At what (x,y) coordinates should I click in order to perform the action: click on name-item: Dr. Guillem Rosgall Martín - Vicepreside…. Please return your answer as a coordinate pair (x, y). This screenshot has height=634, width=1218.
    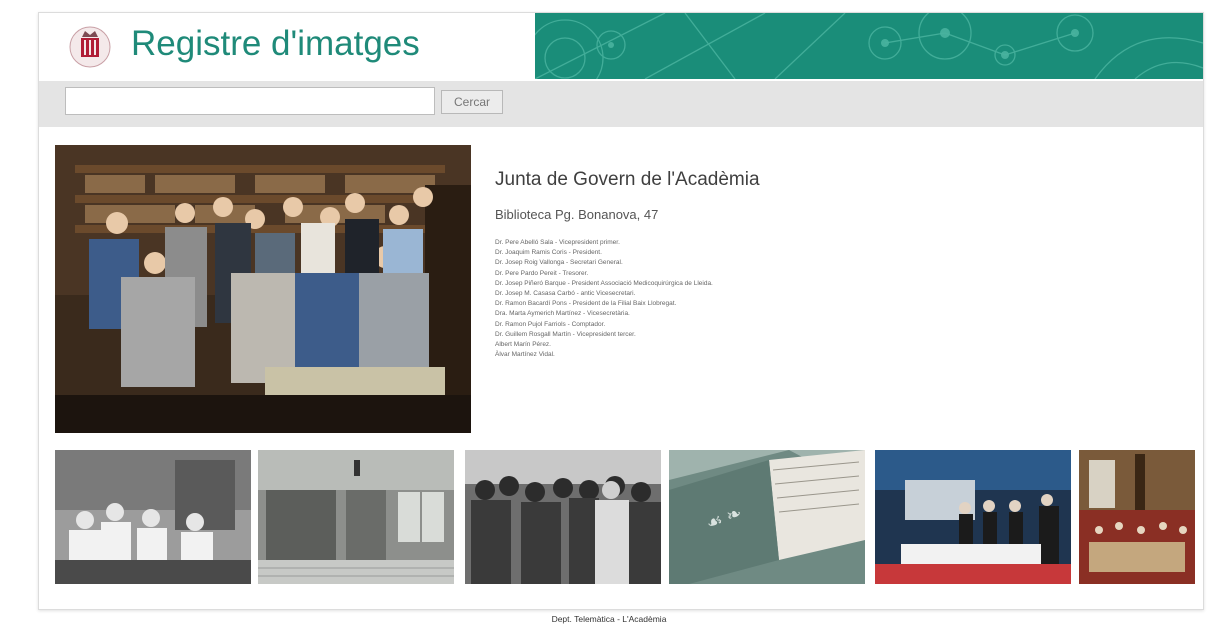
    Looking at the image, I should click on (565, 334).